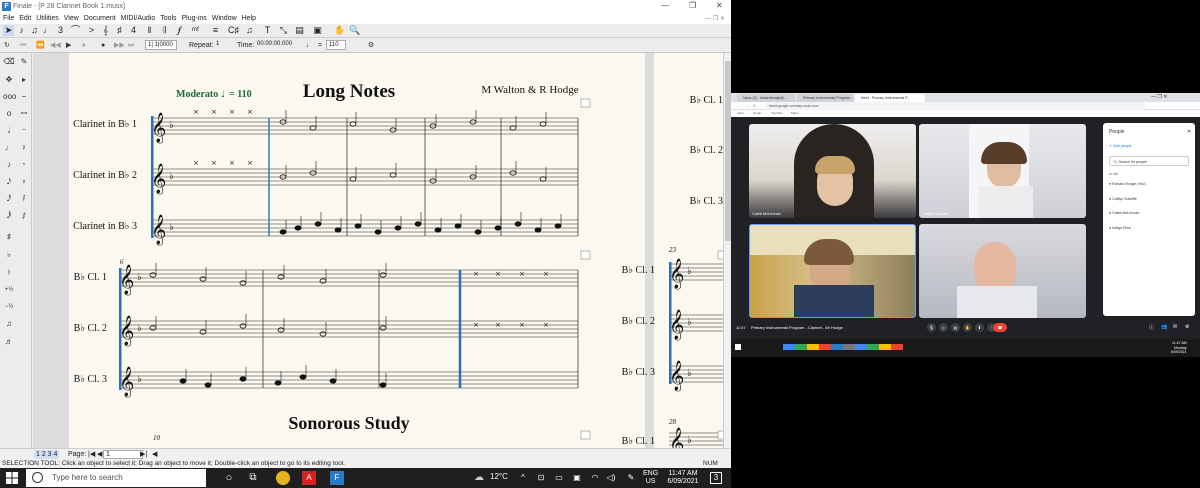 The width and height of the screenshot is (1200, 488). Describe the element at coordinates (371, 45) in the screenshot. I see `playback-settings-icon: ⚙` at that location.